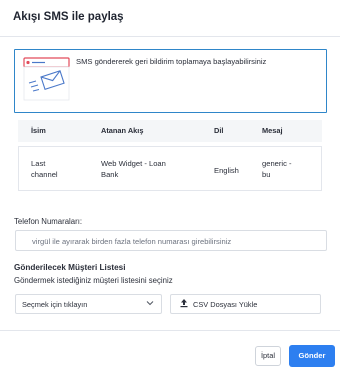  What do you see at coordinates (225, 304) in the screenshot?
I see `csv-upload-label: CSV Dosyası Yükle` at bounding box center [225, 304].